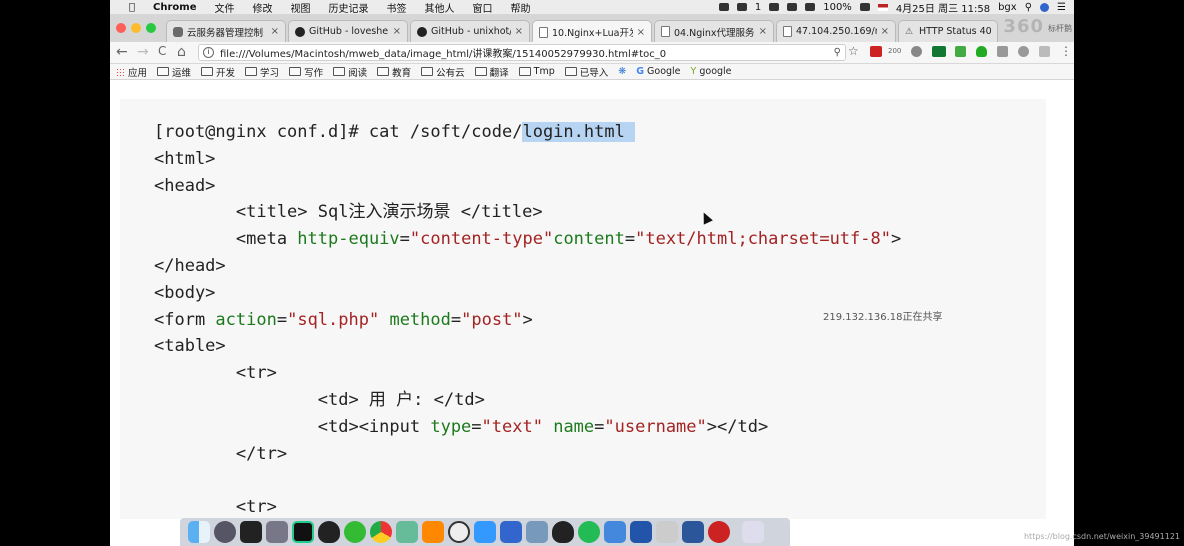 The width and height of the screenshot is (1184, 546). What do you see at coordinates (1061, 7) in the screenshot?
I see `notification-center-icon: ☰` at bounding box center [1061, 7].